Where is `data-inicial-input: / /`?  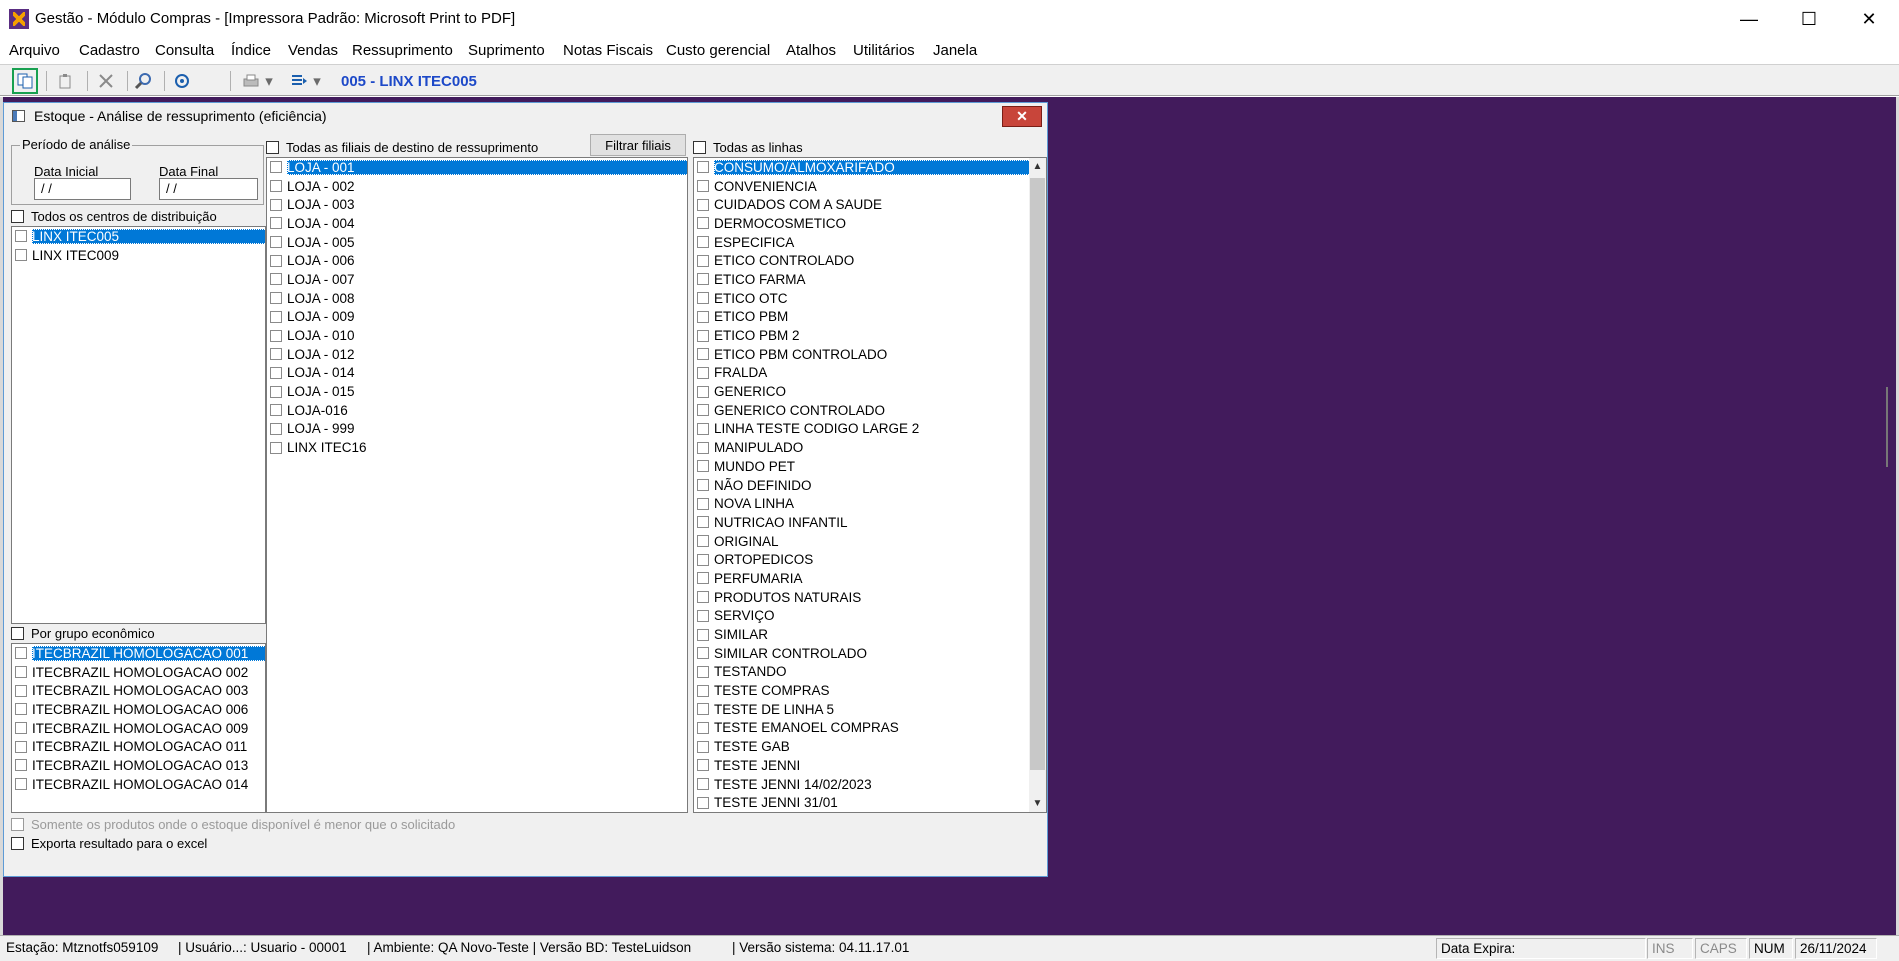 data-inicial-input: / / is located at coordinates (82, 189).